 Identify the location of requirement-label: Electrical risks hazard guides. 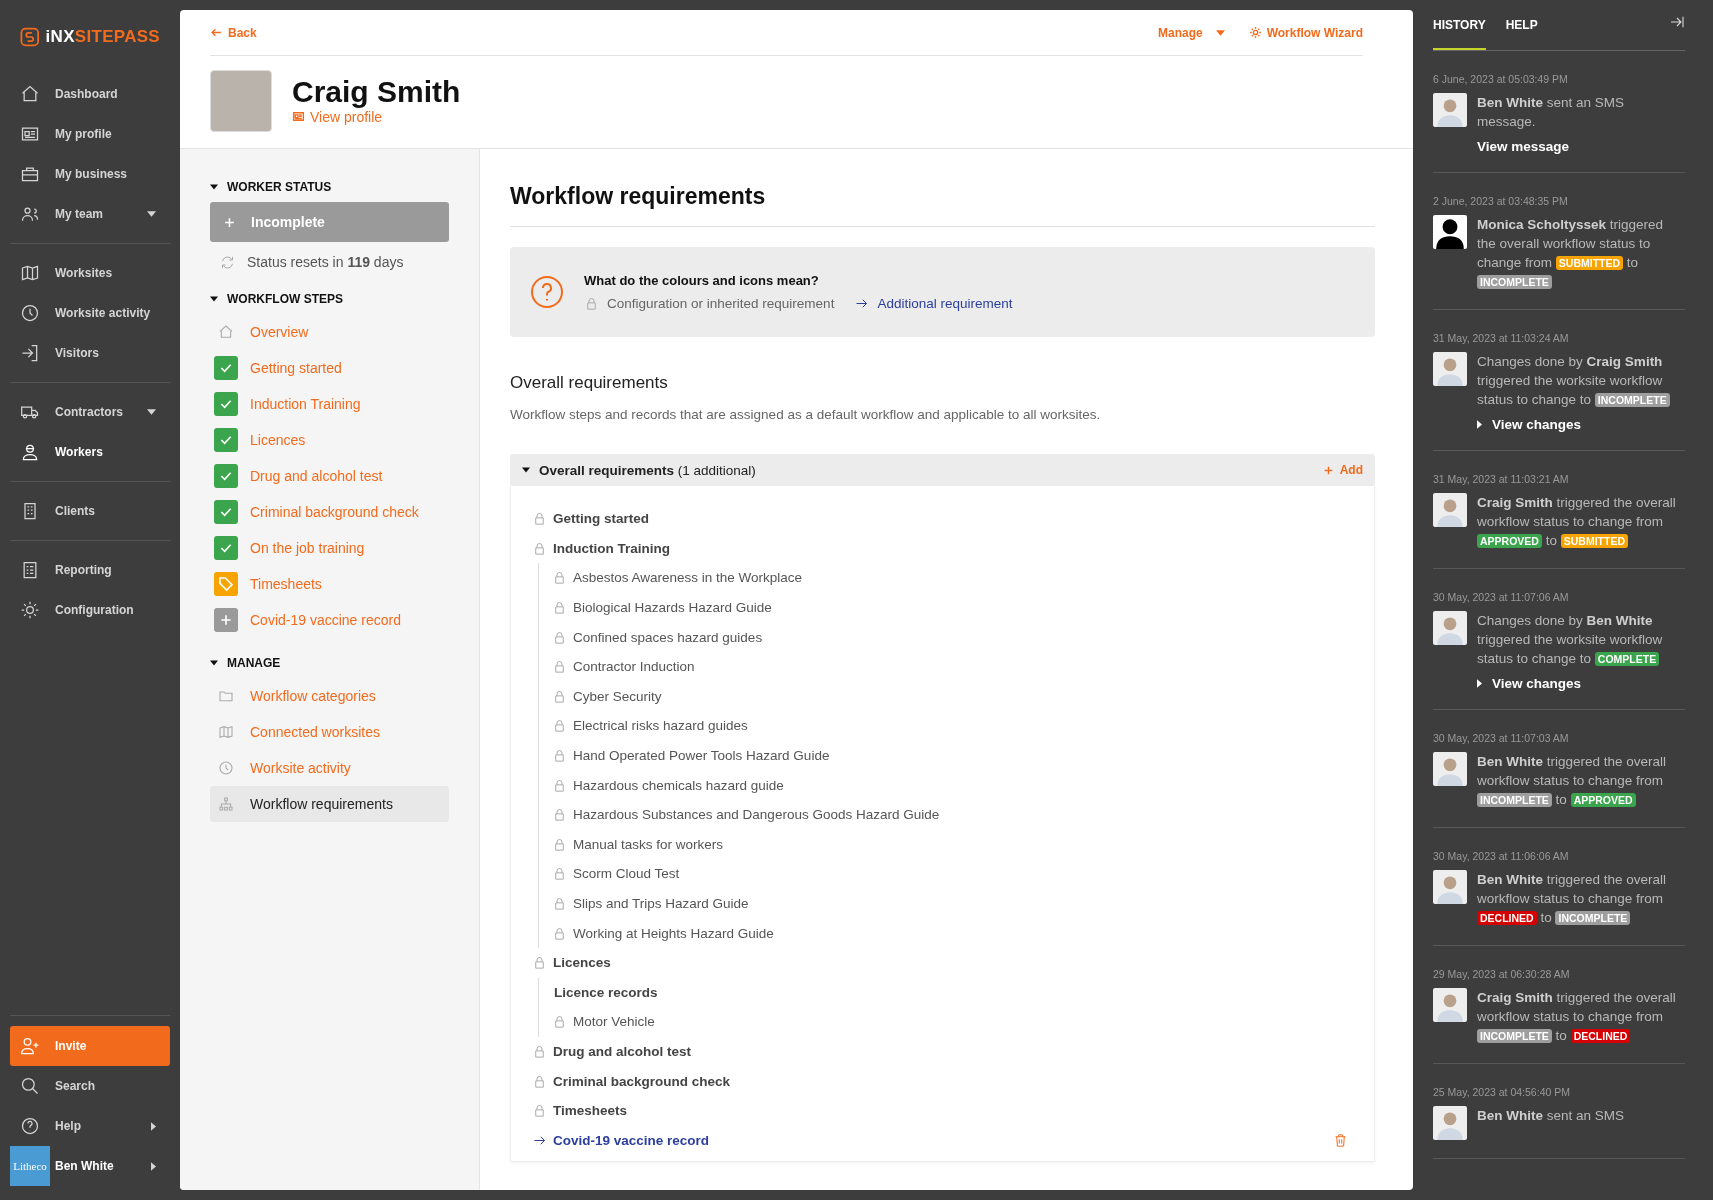
(660, 726).